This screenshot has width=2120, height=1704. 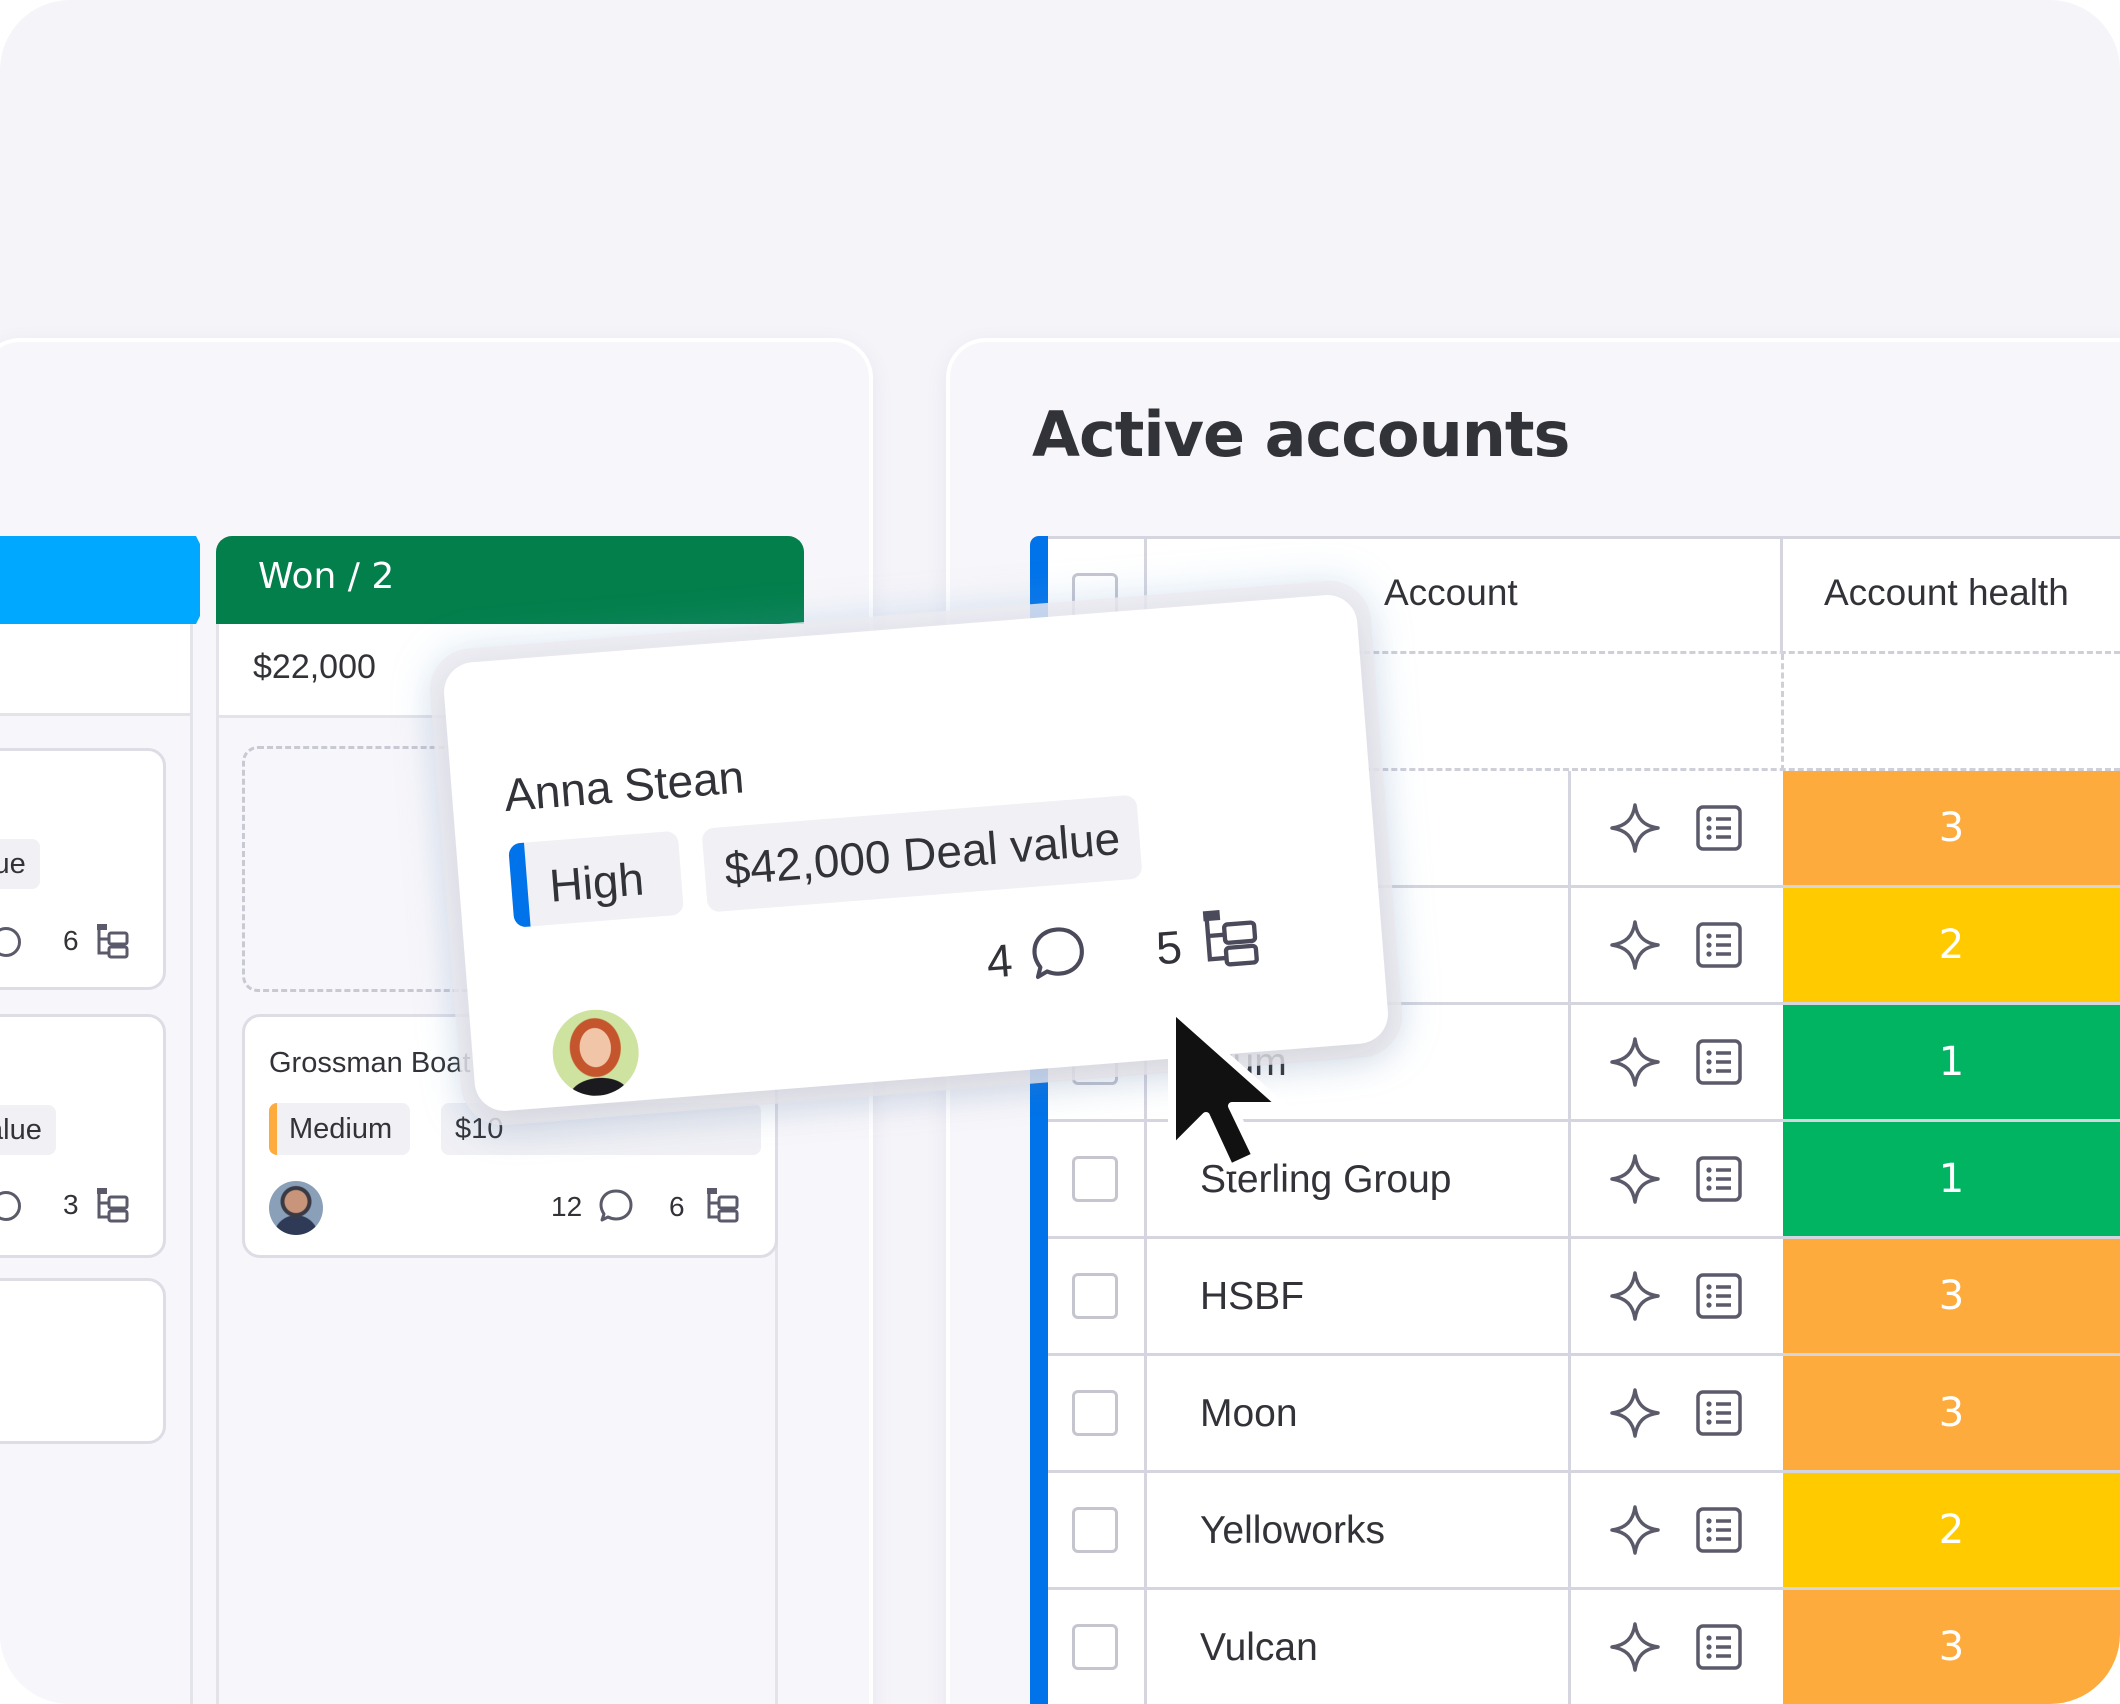 What do you see at coordinates (100, 580) in the screenshot?
I see `kanban-column-header-left` at bounding box center [100, 580].